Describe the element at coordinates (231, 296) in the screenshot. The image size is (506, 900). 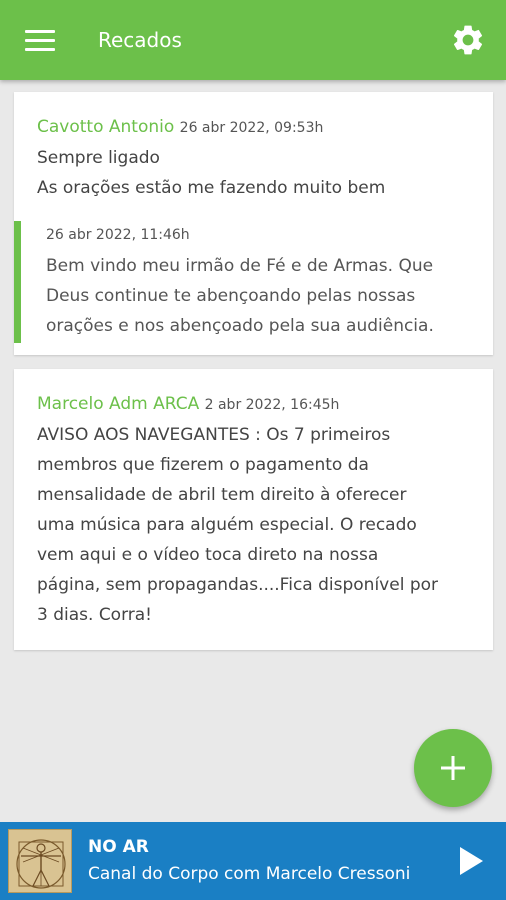
I see `reply-text: Deus continue te abençoando pelas nossas` at that location.